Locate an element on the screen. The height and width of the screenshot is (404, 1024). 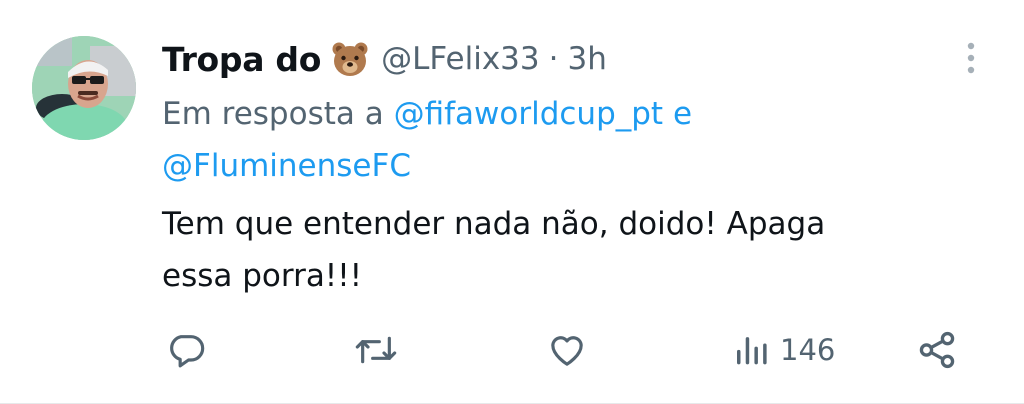
mention-link: @fifaworldcup_pt is located at coordinates (529, 114).